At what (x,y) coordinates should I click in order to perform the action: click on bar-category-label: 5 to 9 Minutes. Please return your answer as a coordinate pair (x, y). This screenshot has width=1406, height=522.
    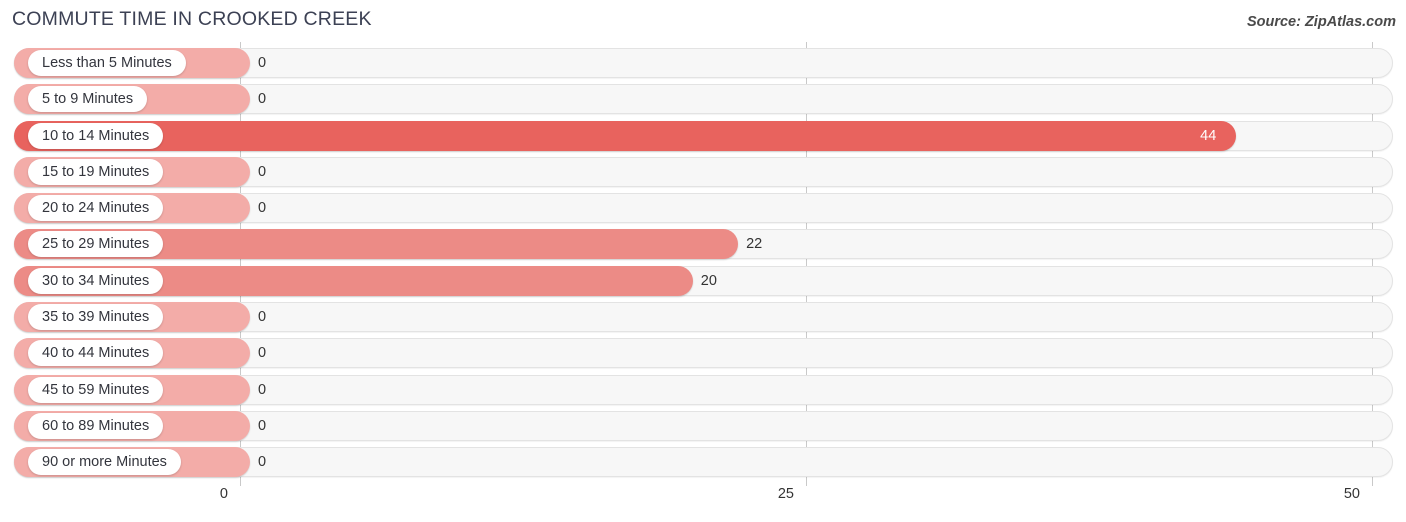
    Looking at the image, I should click on (88, 99).